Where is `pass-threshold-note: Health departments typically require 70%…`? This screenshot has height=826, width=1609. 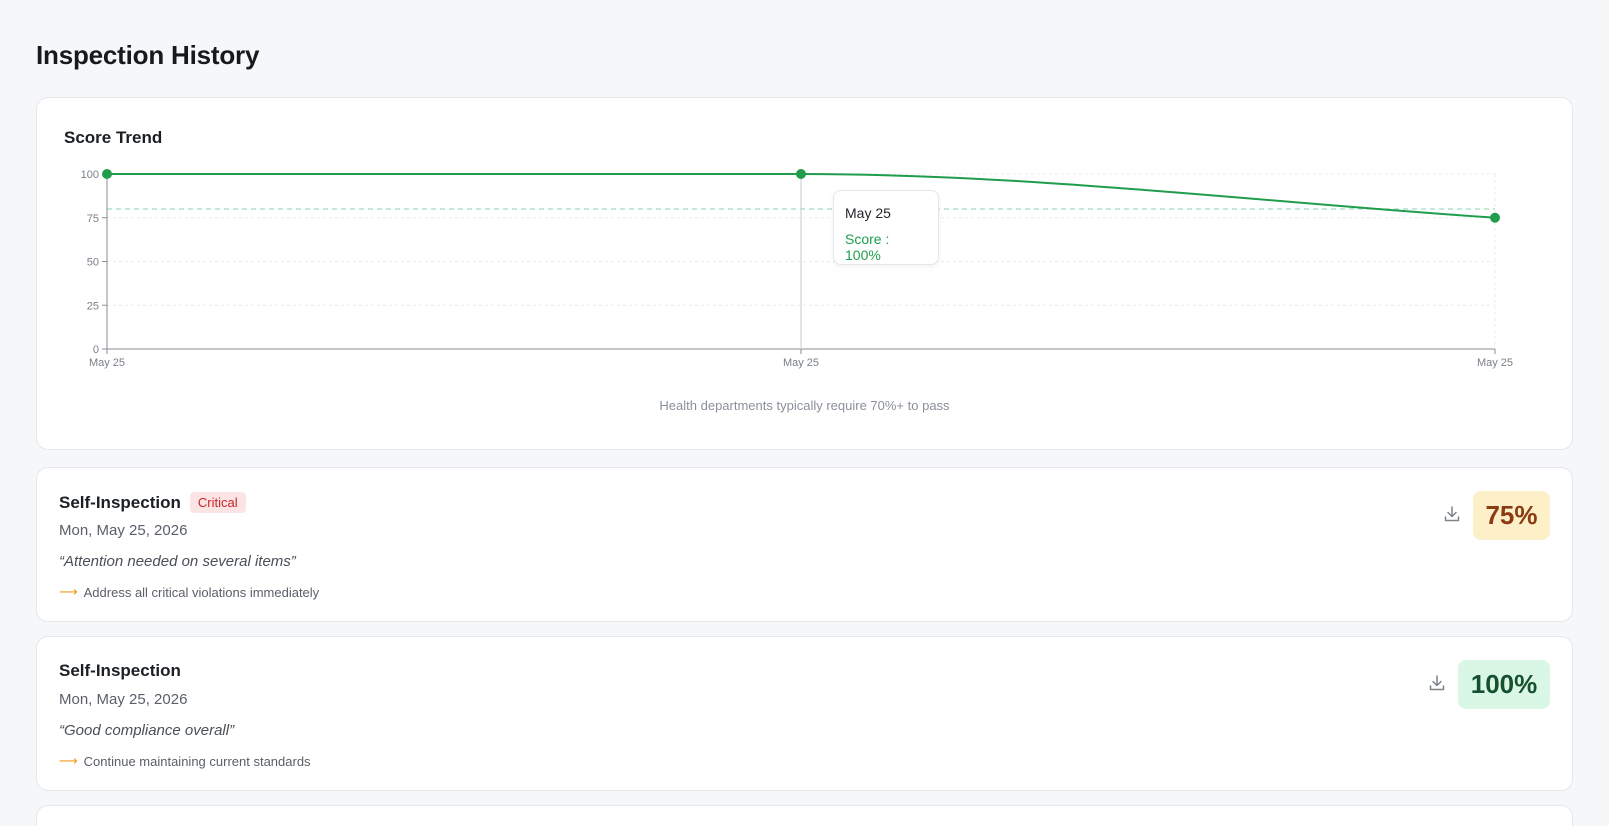
pass-threshold-note: Health departments typically require 70%… is located at coordinates (804, 405).